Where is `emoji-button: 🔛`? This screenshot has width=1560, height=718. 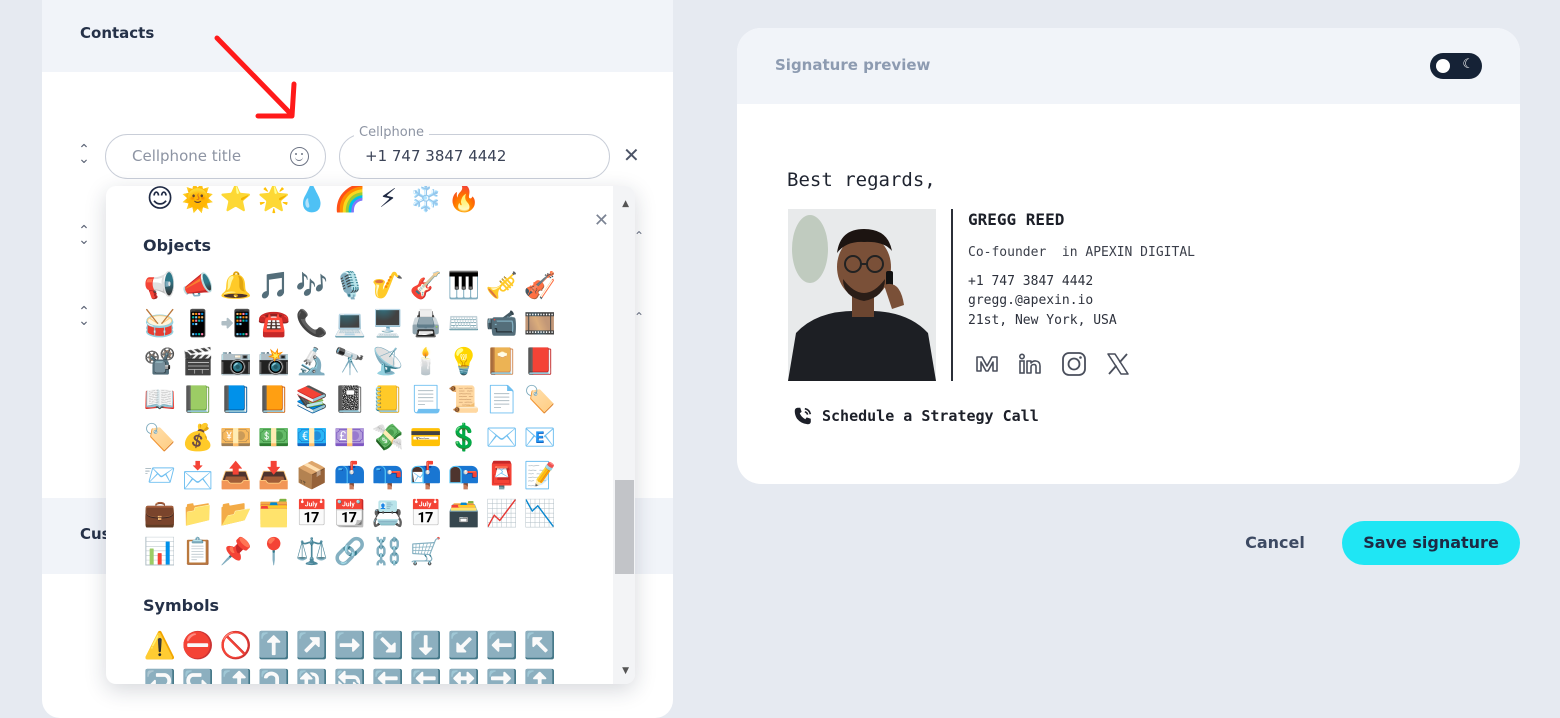
emoji-button: 🔛 is located at coordinates (464, 674).